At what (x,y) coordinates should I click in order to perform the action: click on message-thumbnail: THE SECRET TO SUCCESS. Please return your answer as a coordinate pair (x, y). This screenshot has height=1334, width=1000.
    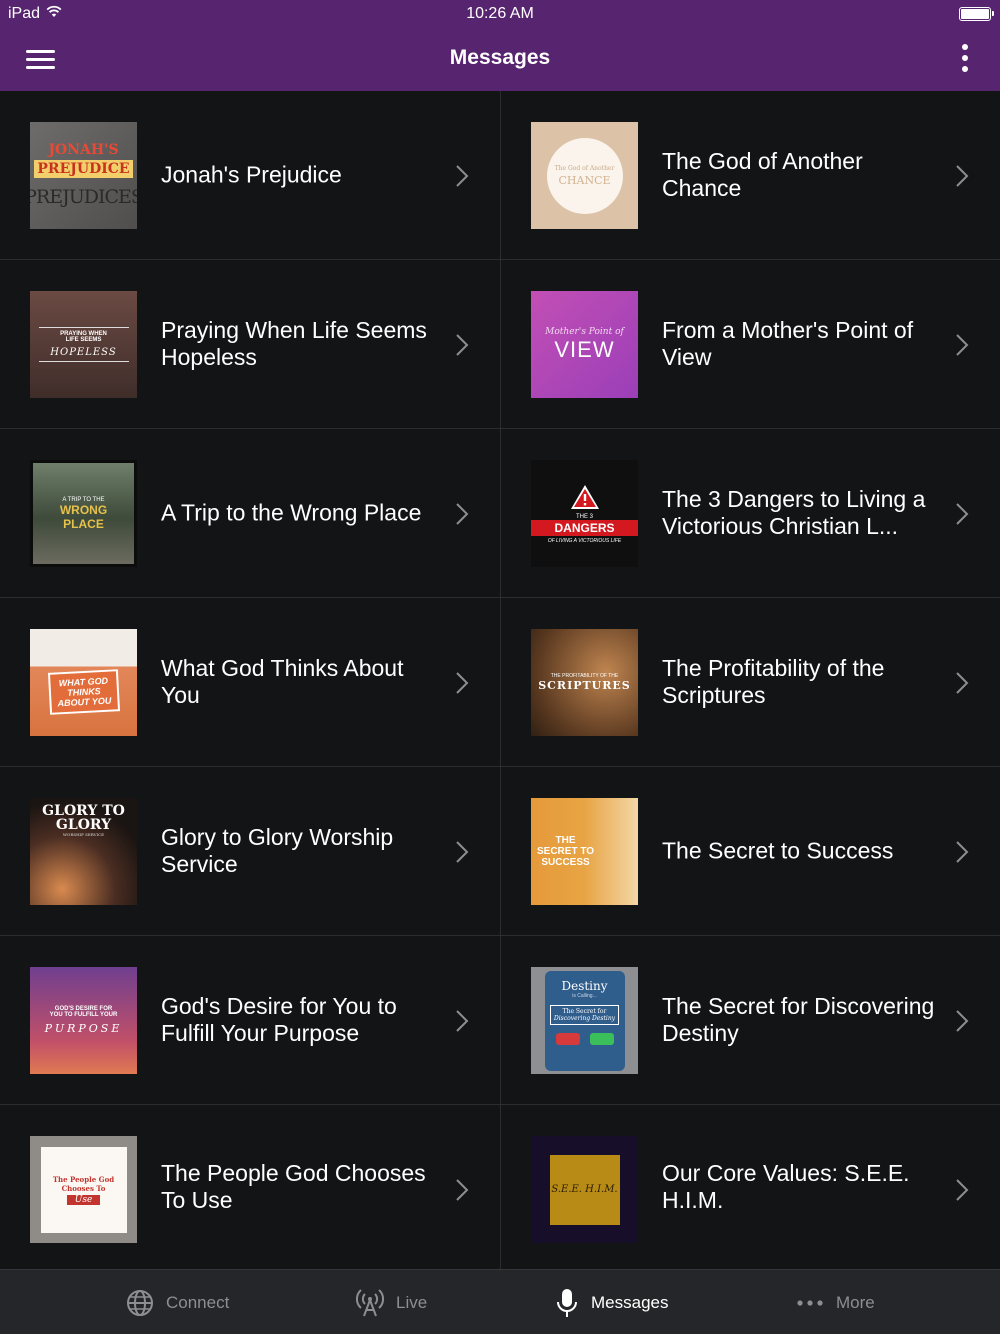
    Looking at the image, I should click on (584, 851).